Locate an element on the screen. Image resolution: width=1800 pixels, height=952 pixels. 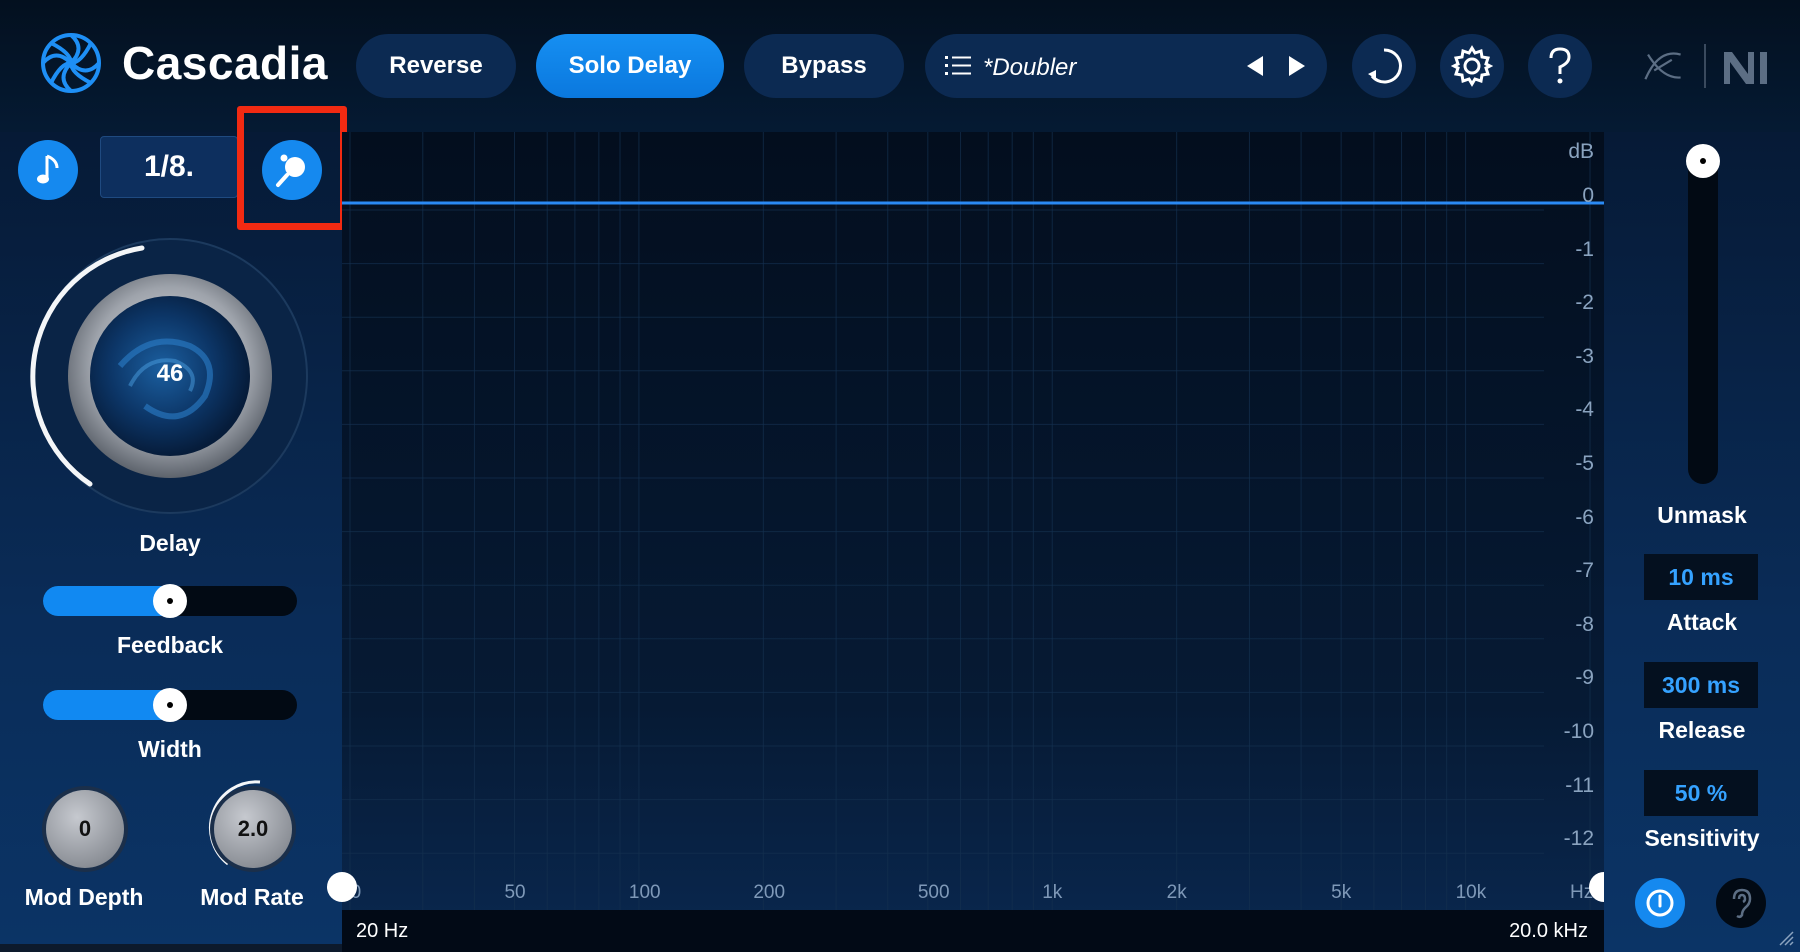
question-icon is located at coordinates (1560, 65).